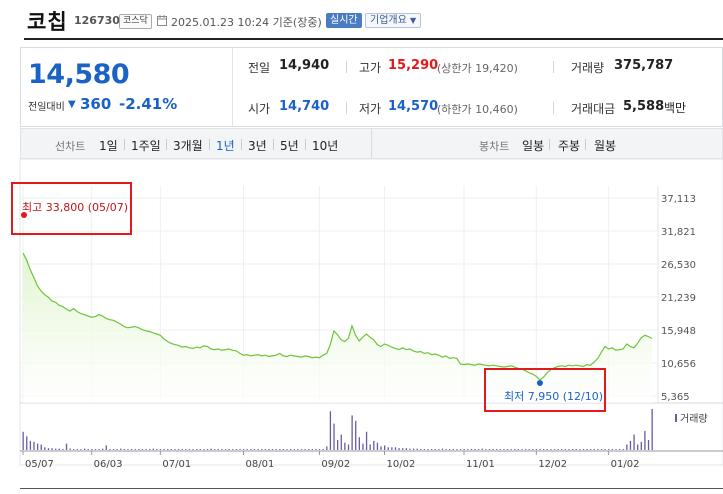 The width and height of the screenshot is (723, 494). What do you see at coordinates (260, 464) in the screenshot?
I see `x-tick-label: 08/01` at bounding box center [260, 464].